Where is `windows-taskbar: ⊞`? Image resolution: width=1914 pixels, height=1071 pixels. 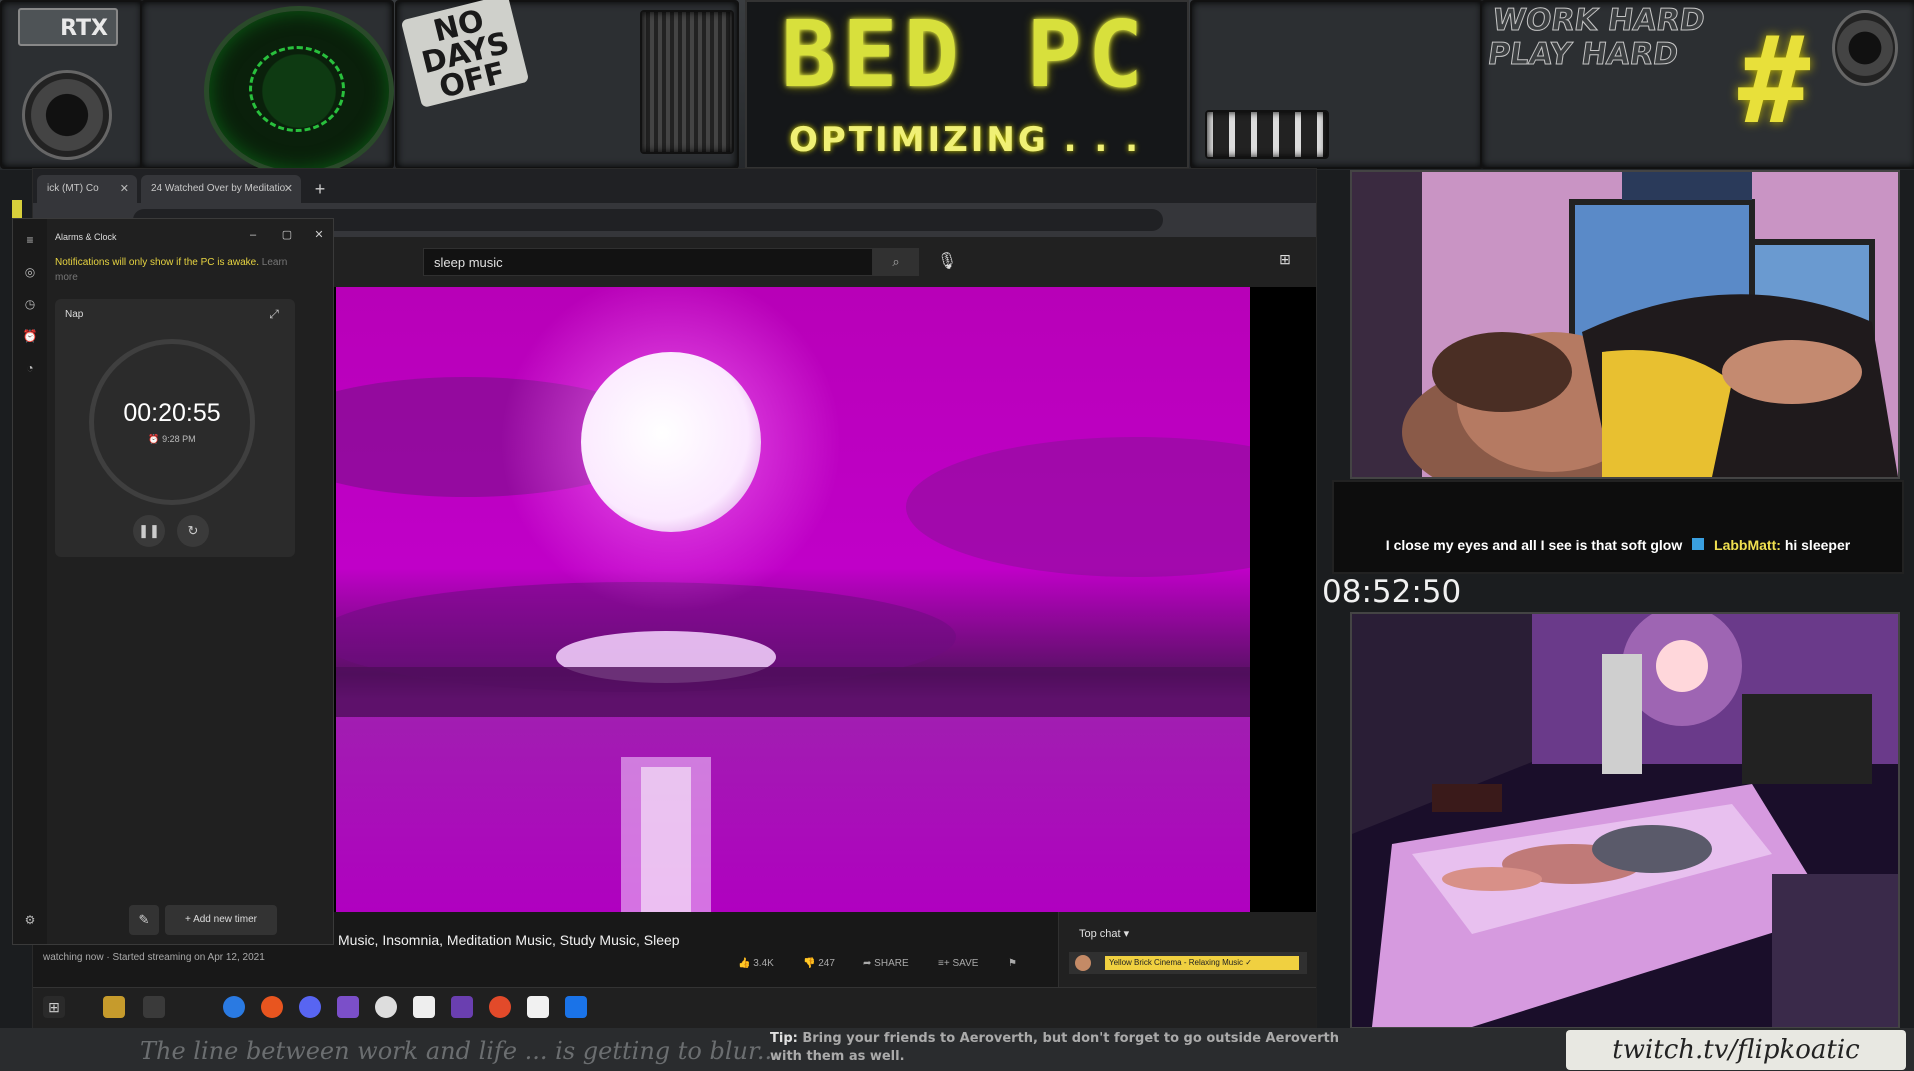
windows-taskbar: ⊞ is located at coordinates (674, 1007).